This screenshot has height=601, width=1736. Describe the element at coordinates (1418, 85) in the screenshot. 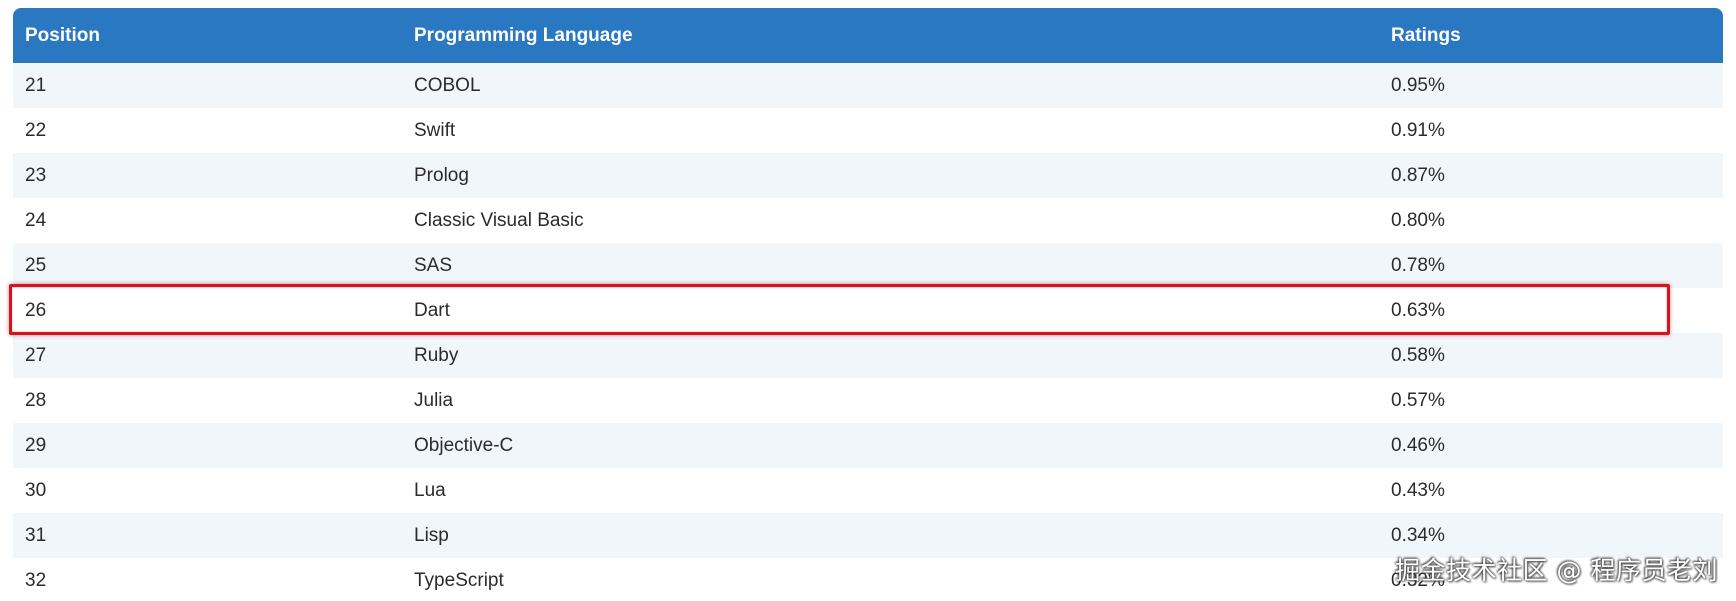

I see `cell-rating: 0.95%` at that location.